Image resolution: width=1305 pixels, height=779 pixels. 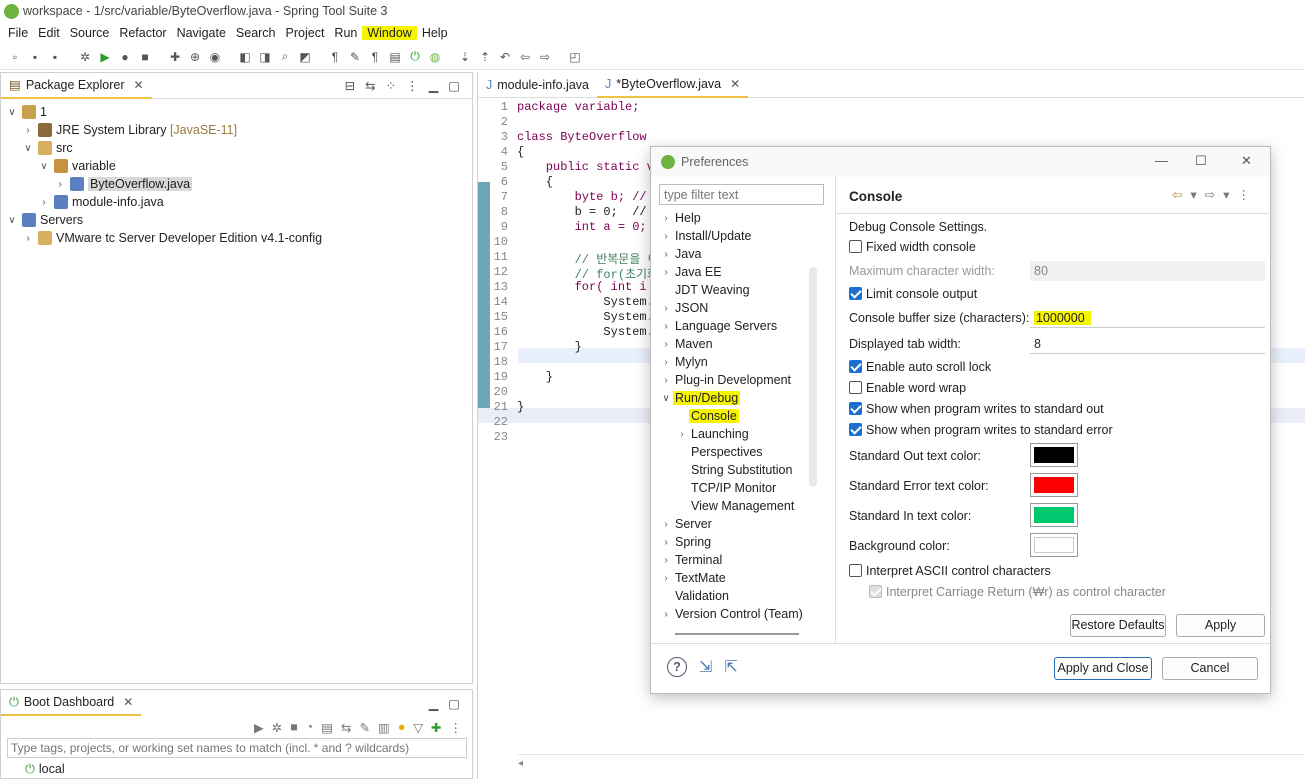 What do you see at coordinates (741, 416) in the screenshot?
I see `pref-tree-item: Console` at bounding box center [741, 416].